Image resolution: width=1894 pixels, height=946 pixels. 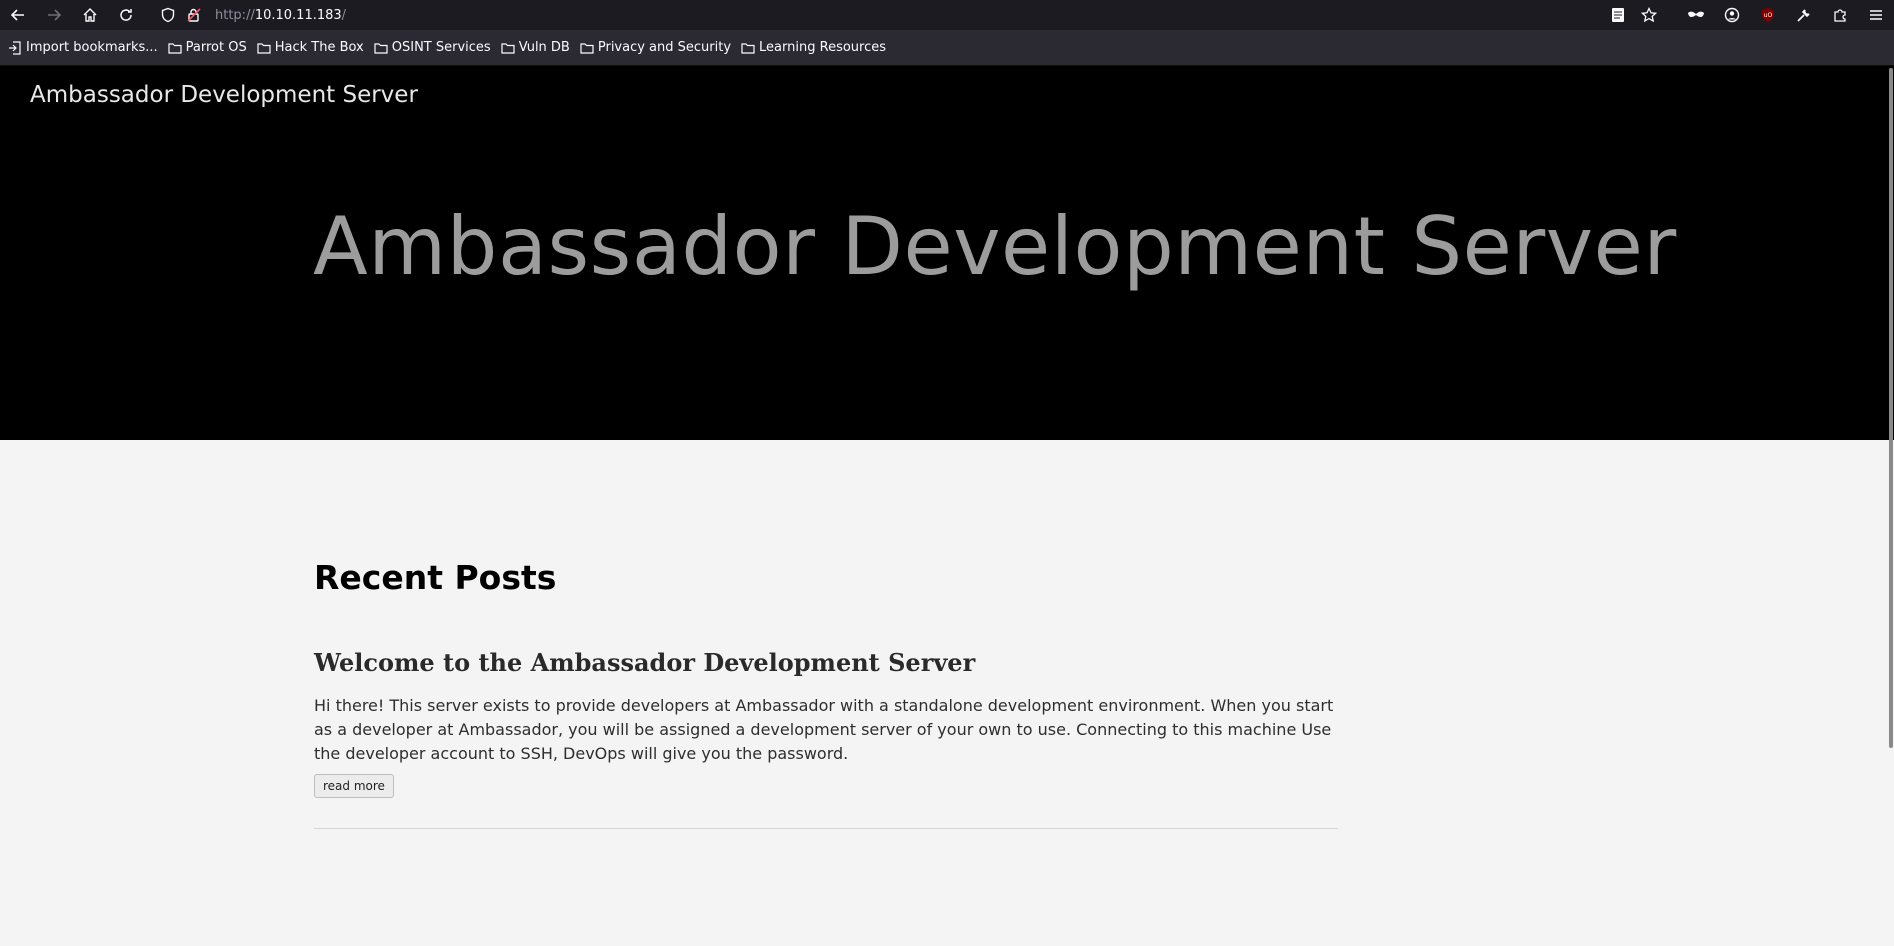 I want to click on ublock-icon: uO, so click(x=1768, y=15).